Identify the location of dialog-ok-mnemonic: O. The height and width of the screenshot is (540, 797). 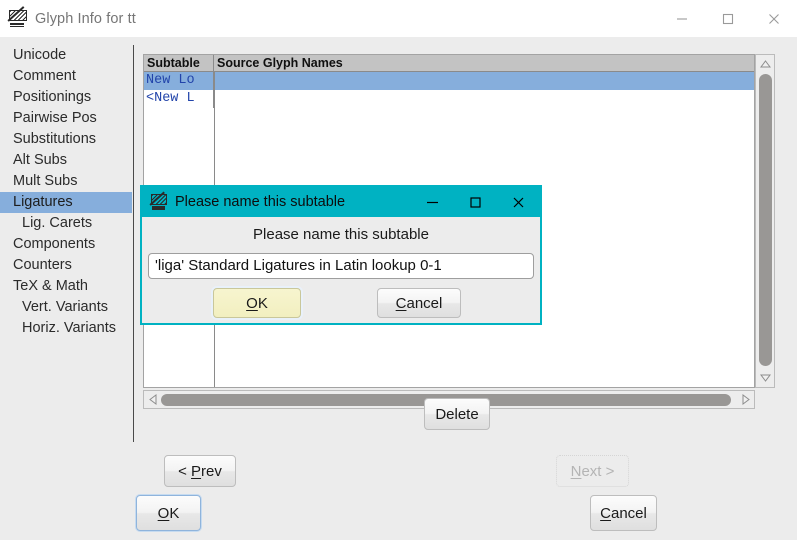
(252, 303).